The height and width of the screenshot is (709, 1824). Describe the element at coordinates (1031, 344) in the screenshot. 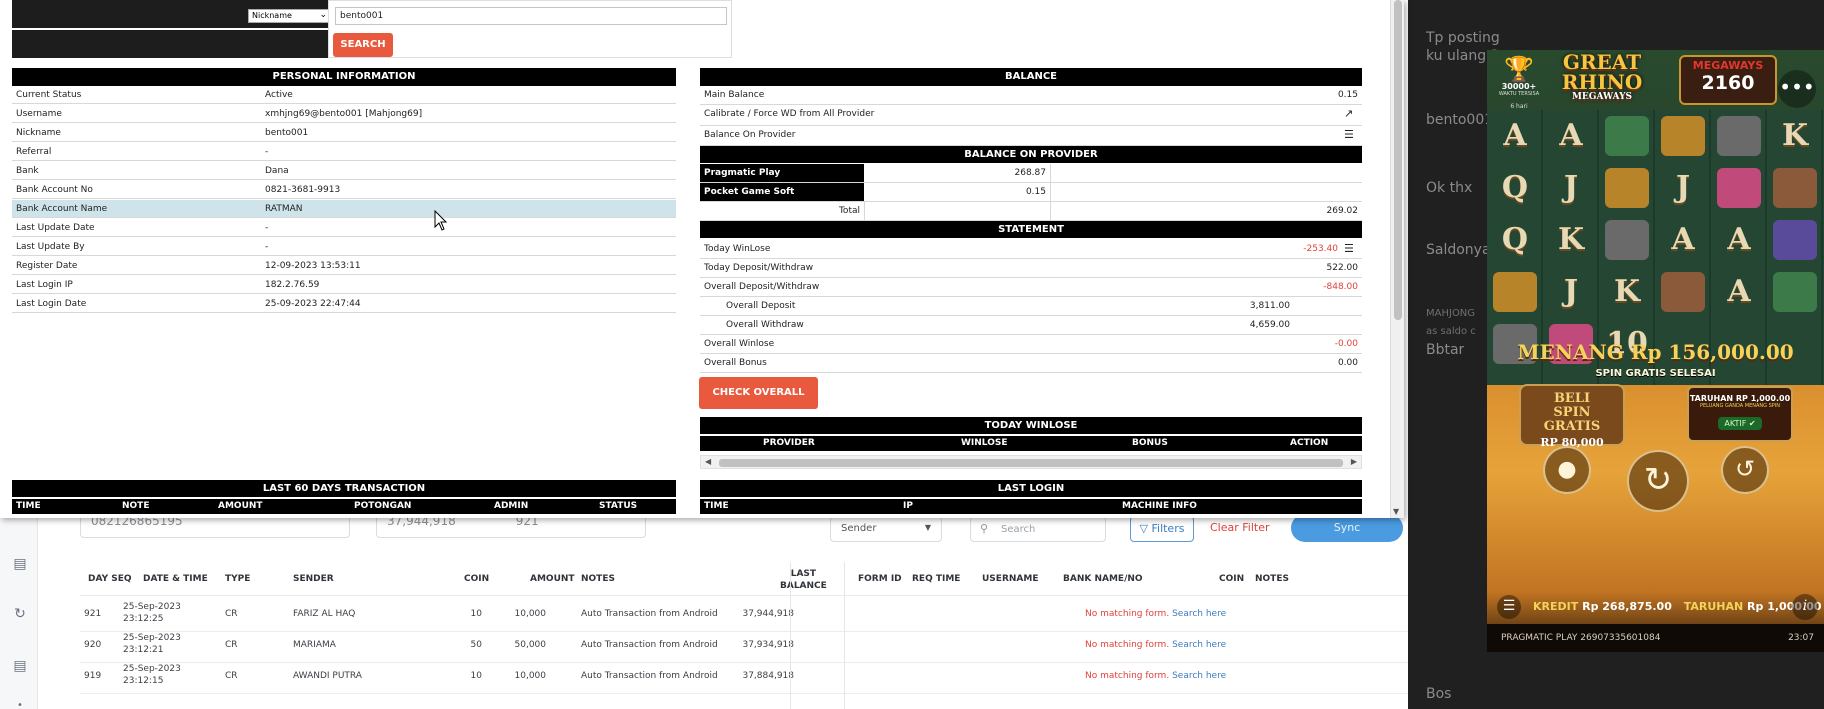

I see `statement-row: Overall Winlose -0.00` at that location.